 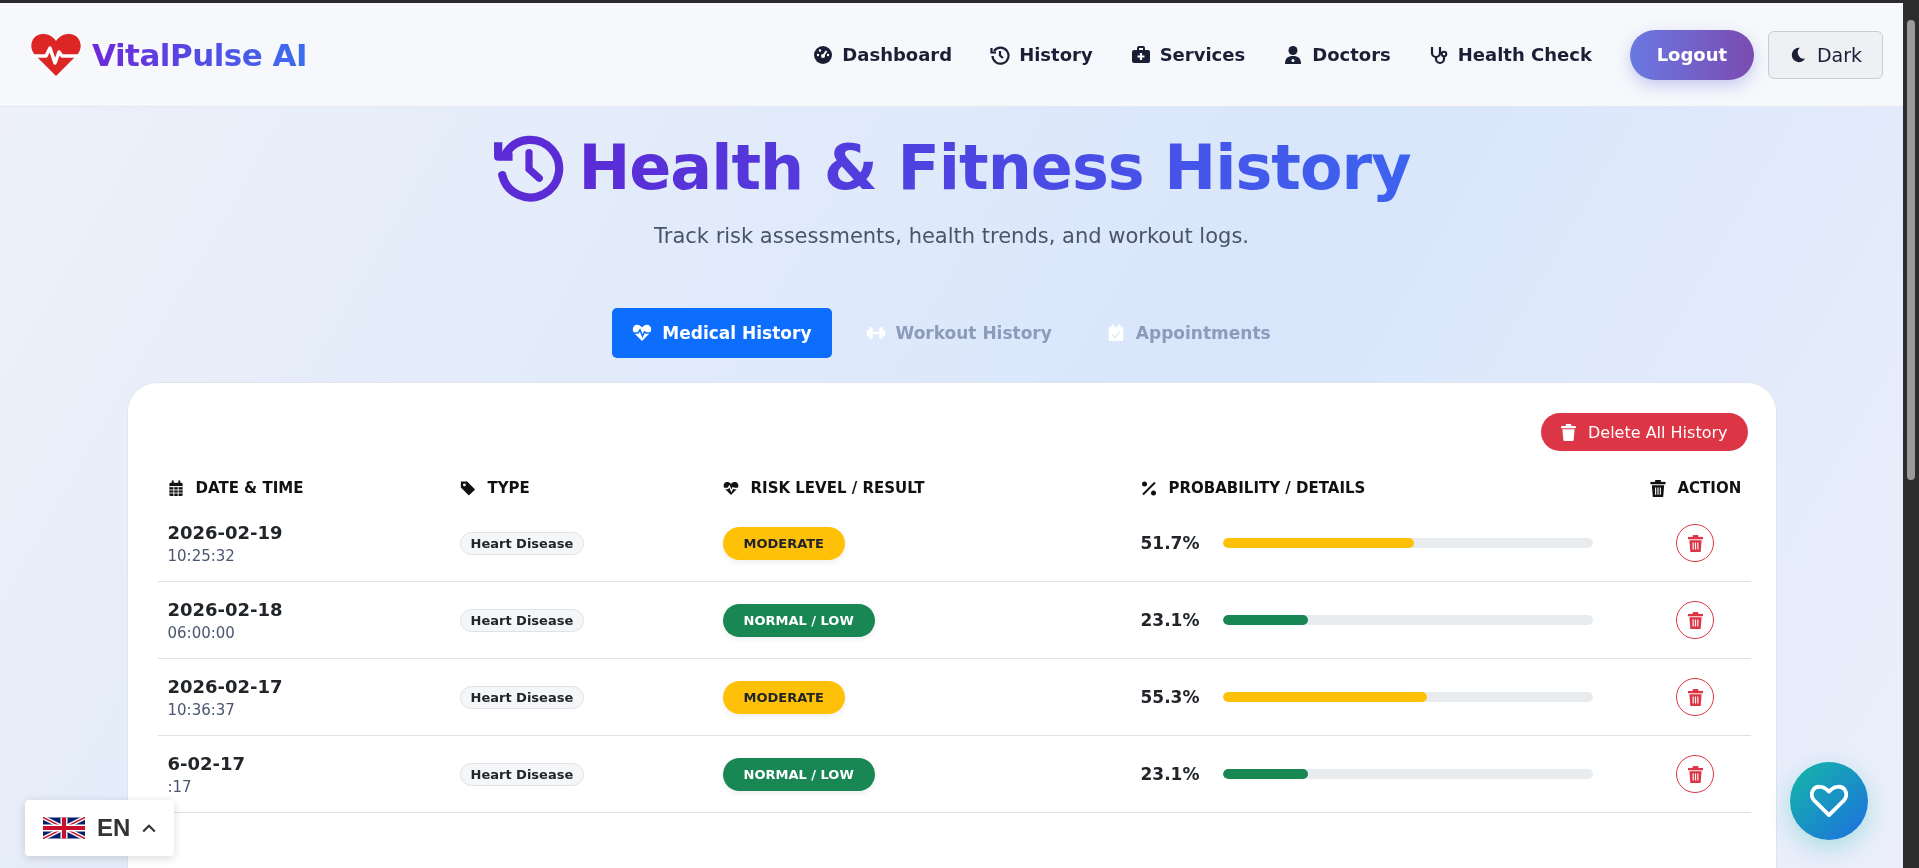 I want to click on nav-link: Dashboard, so click(x=883, y=54).